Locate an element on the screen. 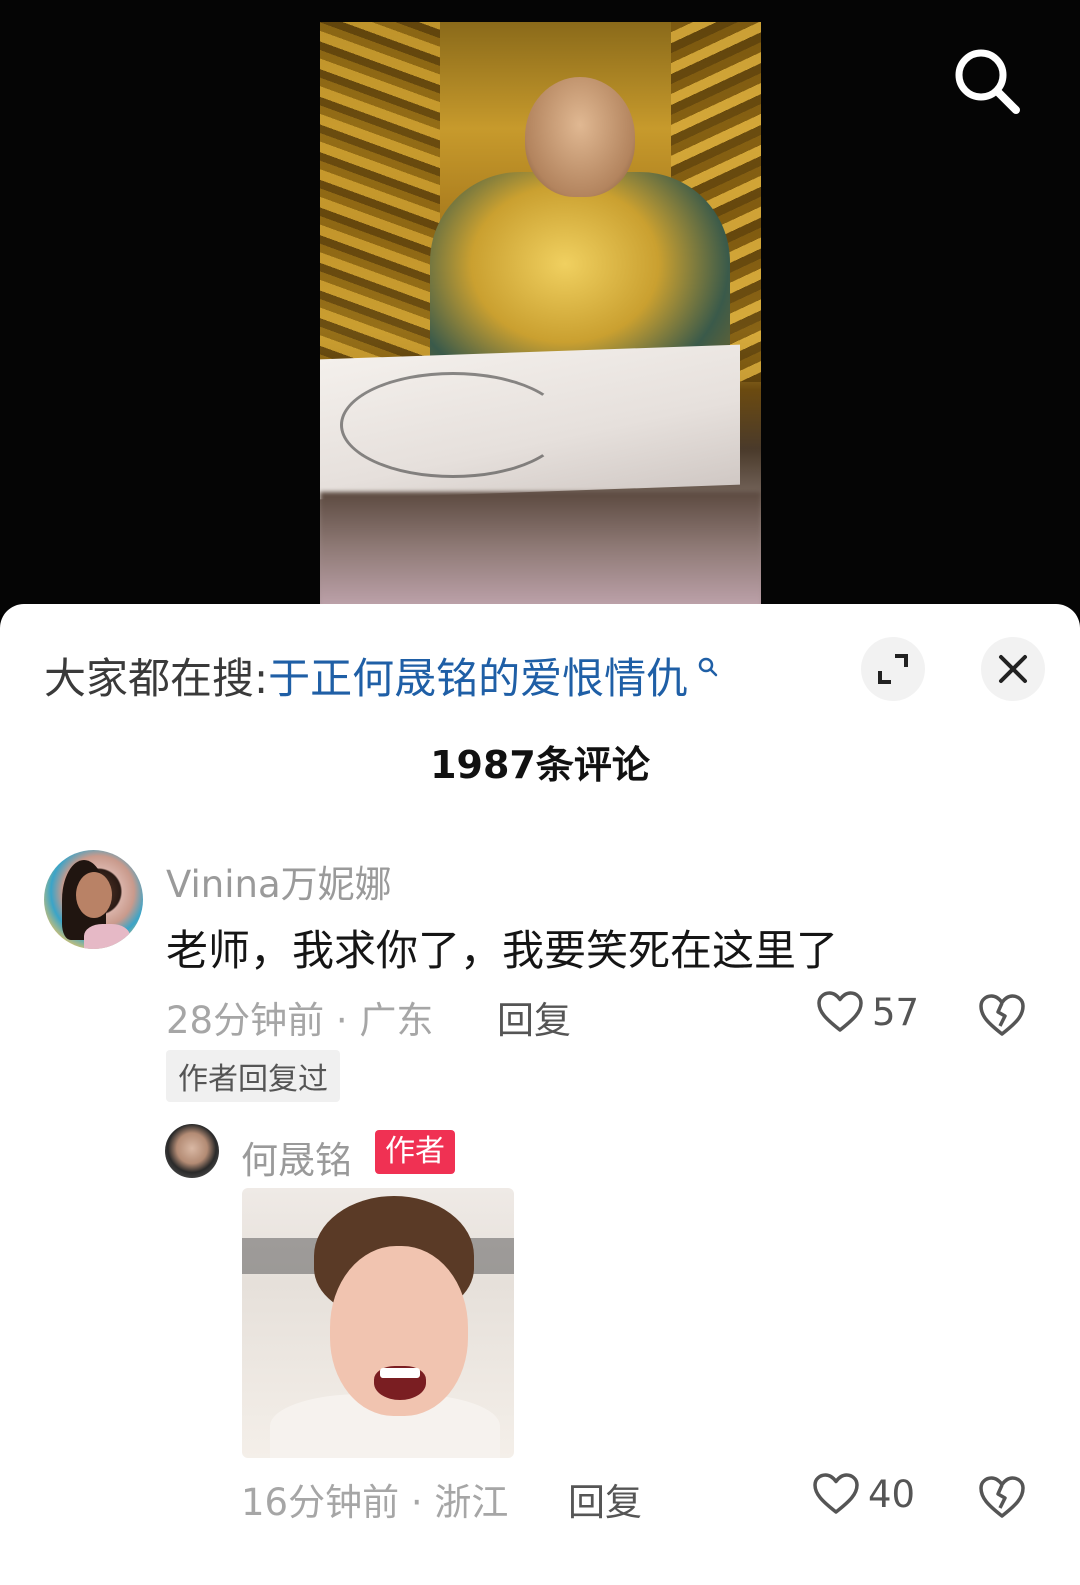 This screenshot has width=1080, height=1585. comment-text: 老师，我求你了，我要笑死在这里了 is located at coordinates (502, 950).